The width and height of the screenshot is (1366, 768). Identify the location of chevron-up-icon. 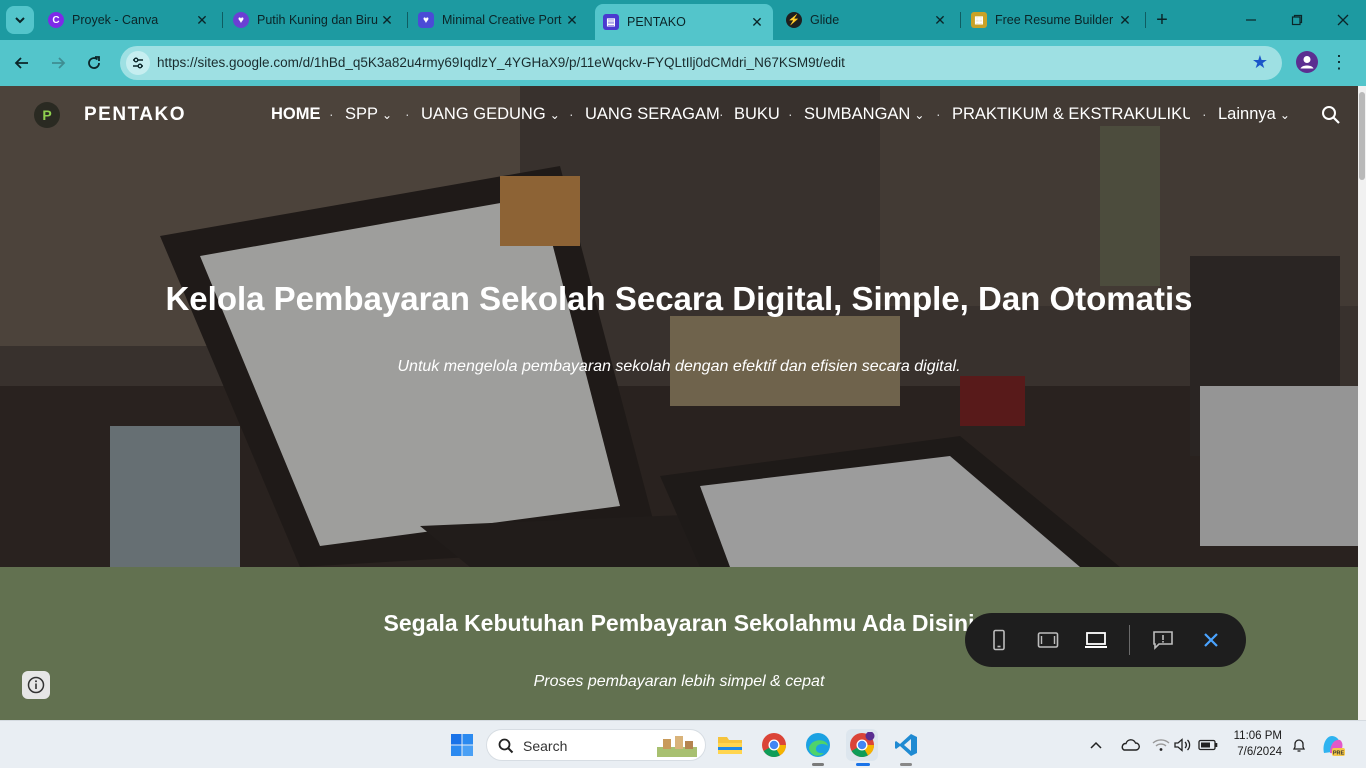
(1096, 745).